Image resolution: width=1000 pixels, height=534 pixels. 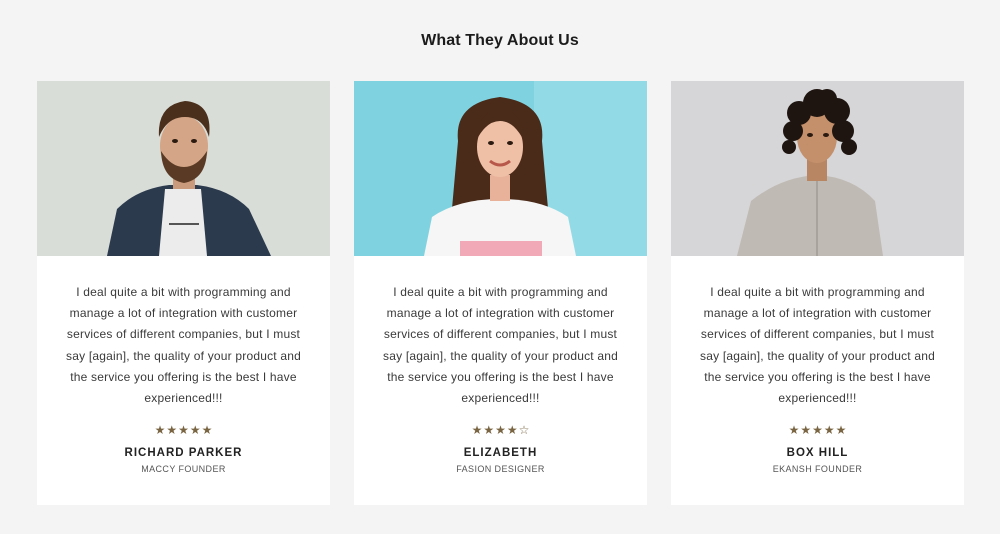 What do you see at coordinates (817, 469) in the screenshot?
I see `customer-role: EKANSH FOUNDER` at bounding box center [817, 469].